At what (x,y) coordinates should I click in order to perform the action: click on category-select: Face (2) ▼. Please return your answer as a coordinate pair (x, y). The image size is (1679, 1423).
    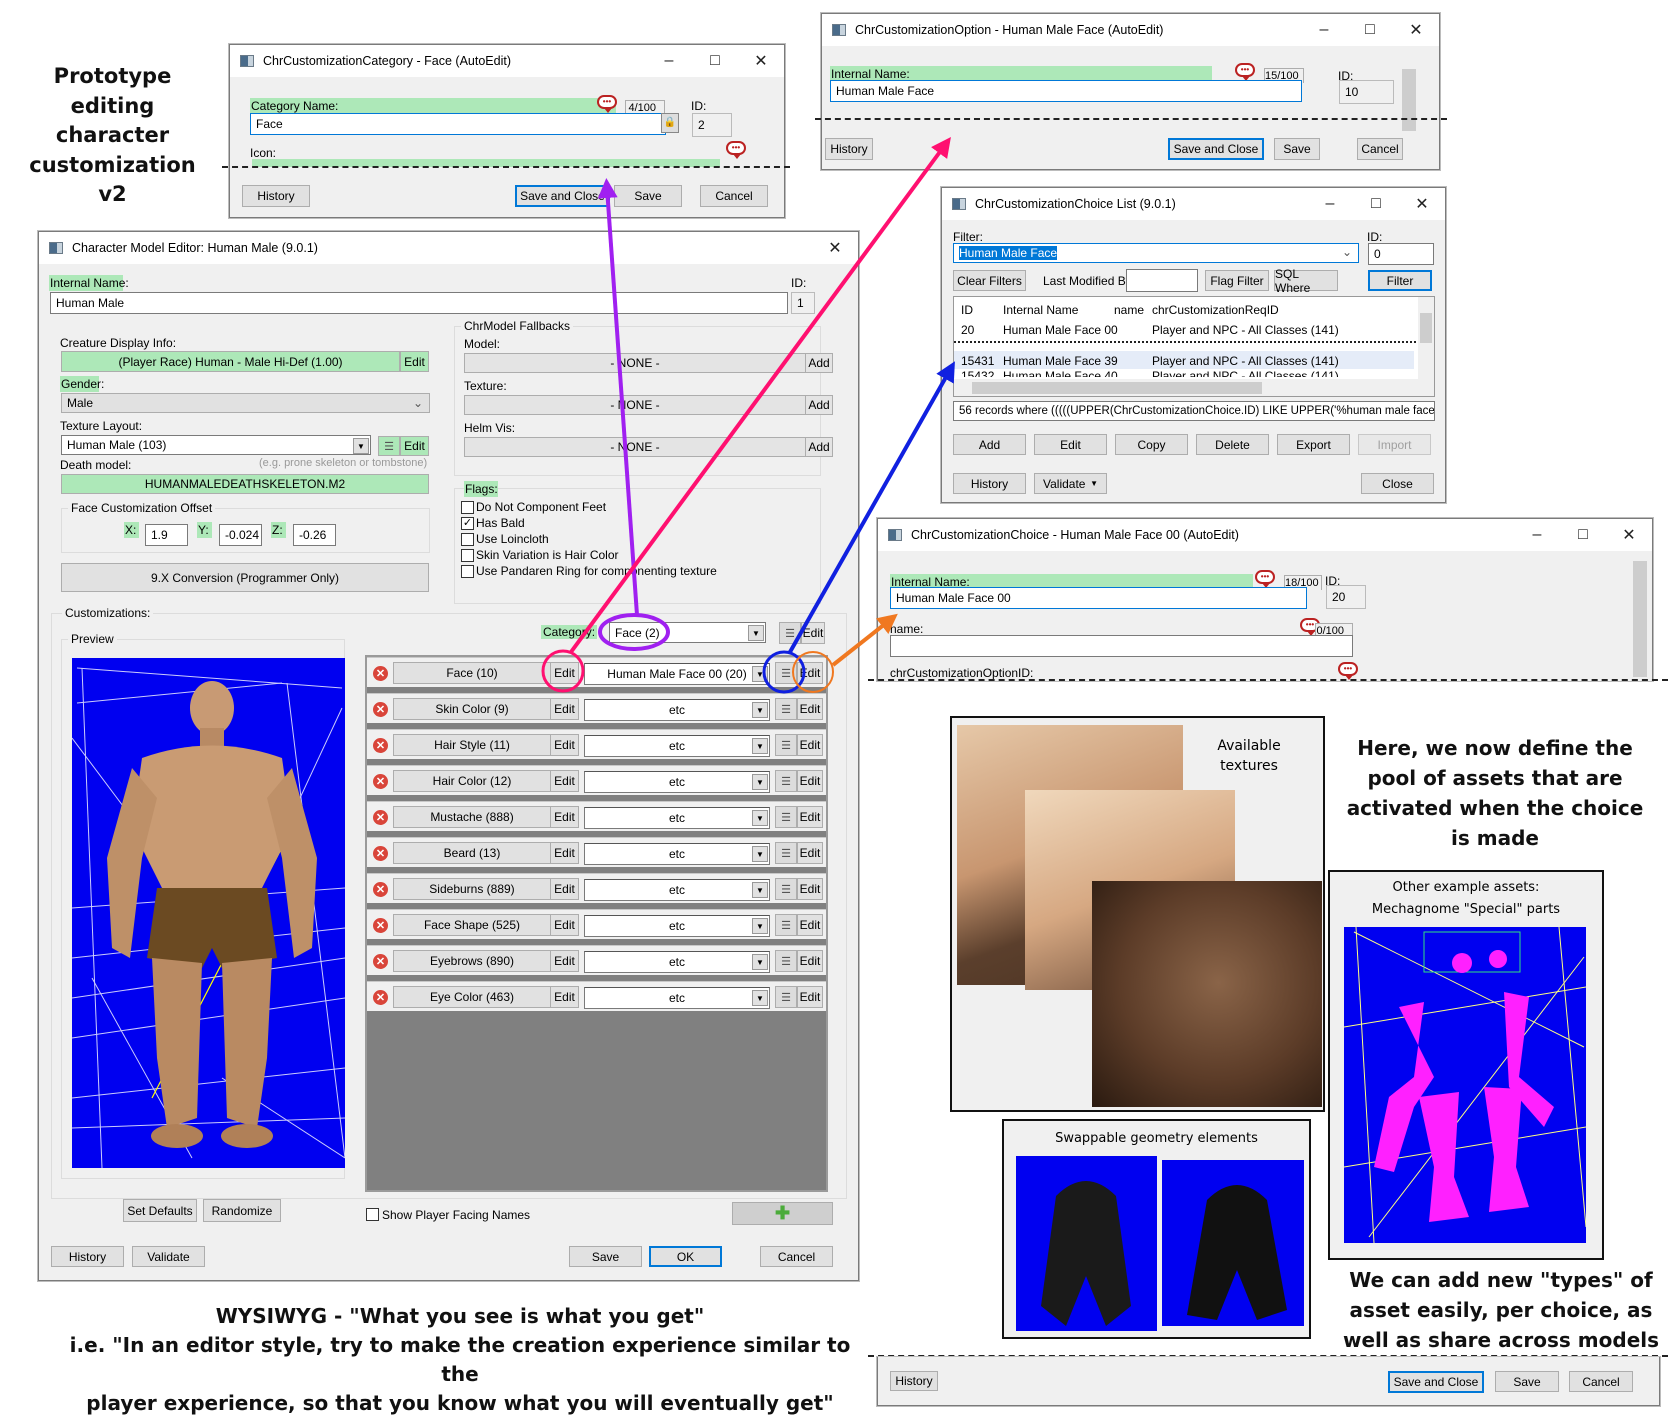
    Looking at the image, I should click on (687, 632).